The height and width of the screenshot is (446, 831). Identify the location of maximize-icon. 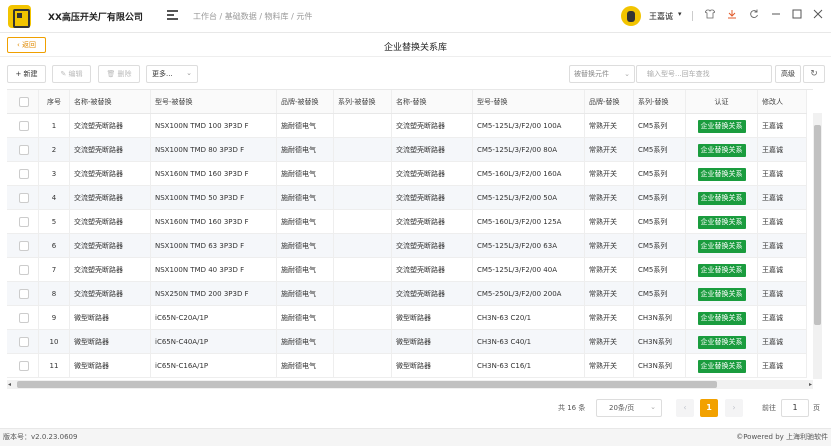
(797, 15).